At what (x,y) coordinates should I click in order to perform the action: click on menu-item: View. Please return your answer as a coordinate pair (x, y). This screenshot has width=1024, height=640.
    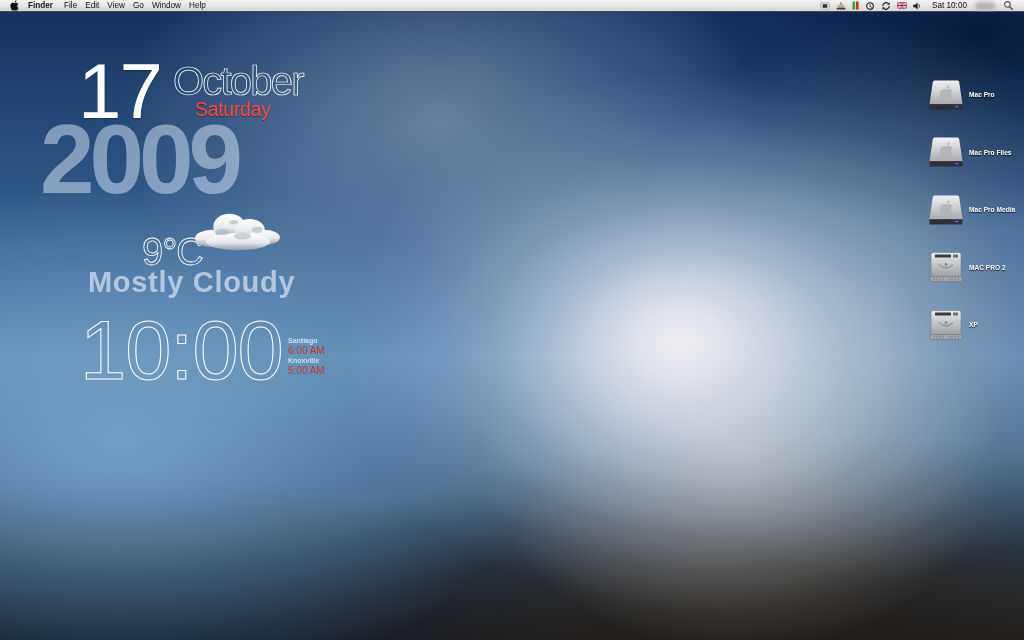
    Looking at the image, I should click on (116, 5).